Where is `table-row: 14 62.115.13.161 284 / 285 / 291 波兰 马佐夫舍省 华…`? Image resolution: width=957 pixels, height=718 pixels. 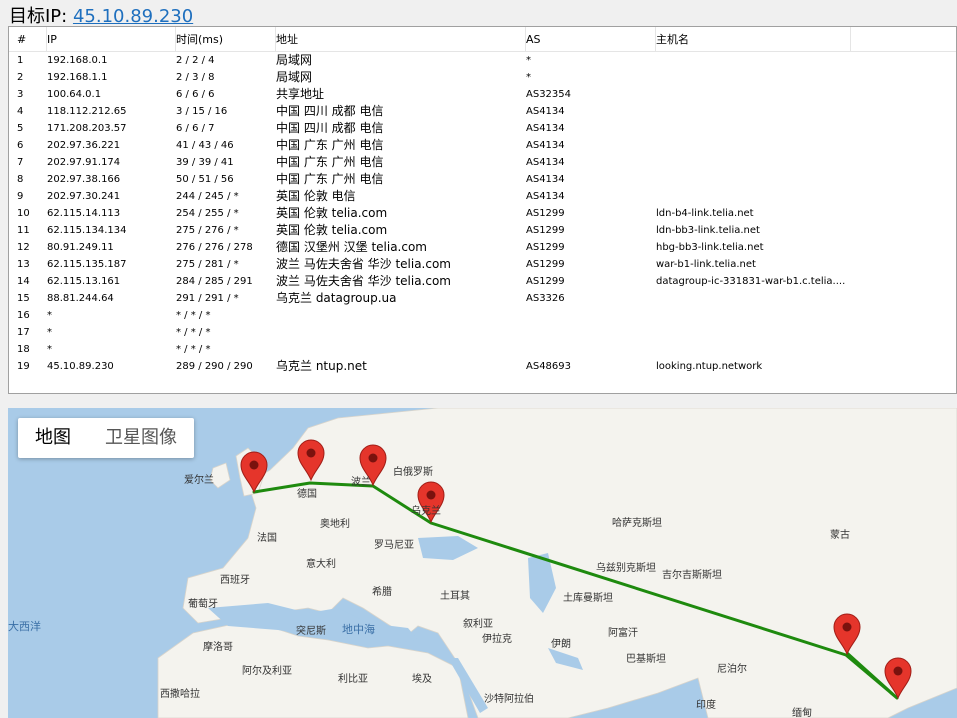
table-row: 14 62.115.13.161 284 / 285 / 291 波兰 马佐夫舍省 华… is located at coordinates (482, 281).